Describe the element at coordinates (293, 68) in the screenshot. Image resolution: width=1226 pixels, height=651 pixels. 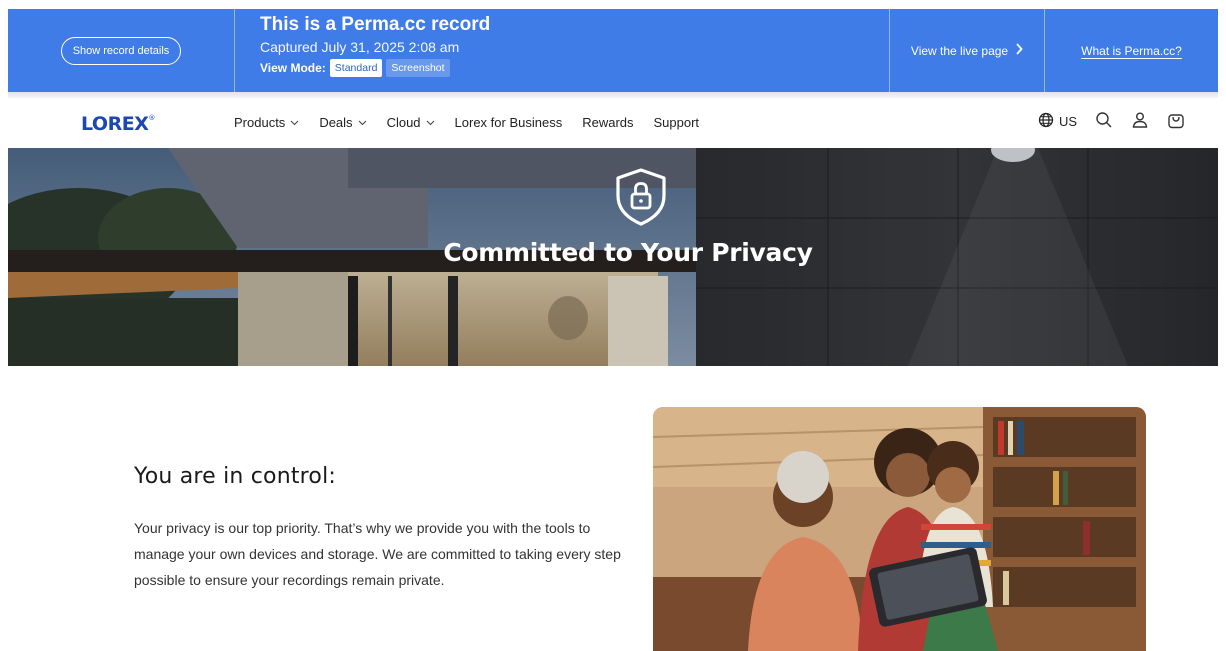
I see `view-mode-label: View Mode:` at that location.